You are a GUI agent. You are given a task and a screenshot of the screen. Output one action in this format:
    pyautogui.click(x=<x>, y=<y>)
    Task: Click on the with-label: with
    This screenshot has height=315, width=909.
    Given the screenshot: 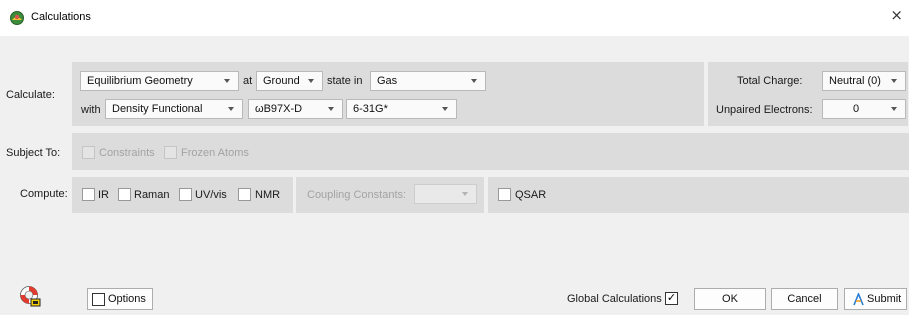 What is the action you would take?
    pyautogui.click(x=91, y=110)
    